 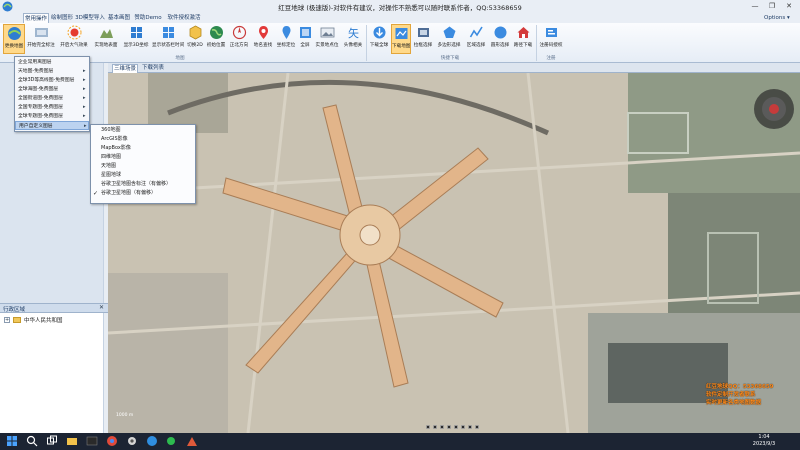 I want to click on switch-2d-button: 切换2D, so click(x=195, y=39).